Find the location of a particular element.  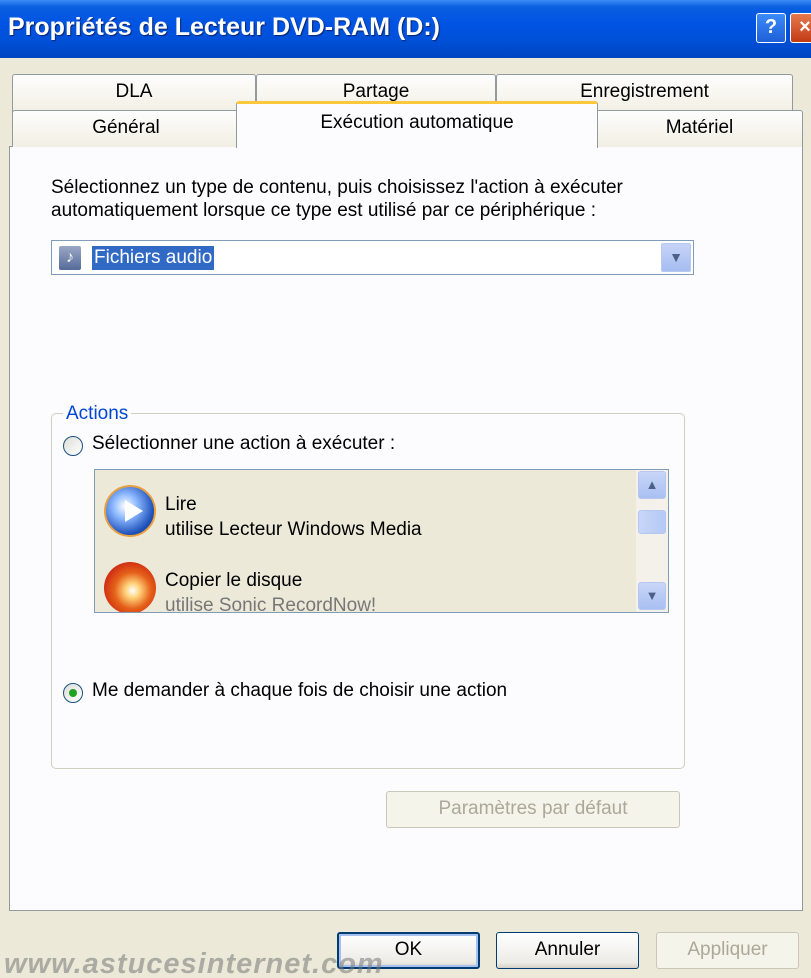

windows-media-player-icon is located at coordinates (130, 511).